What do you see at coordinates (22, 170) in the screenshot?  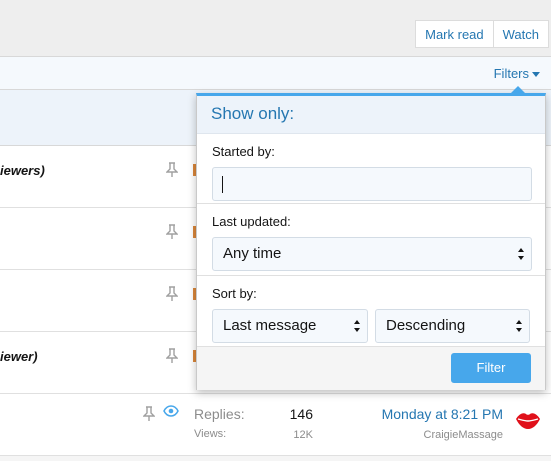 I see `thread-title: iewers)` at bounding box center [22, 170].